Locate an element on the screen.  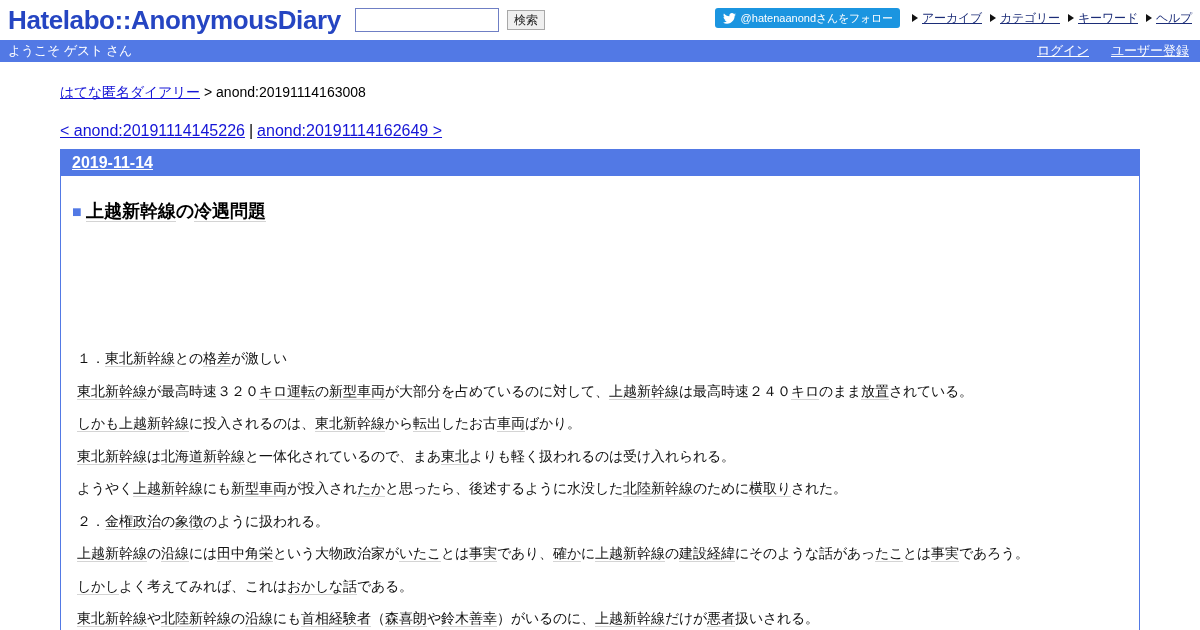
paragraph: １．東北新幹線 との格差が激しい is located at coordinates (182, 359).